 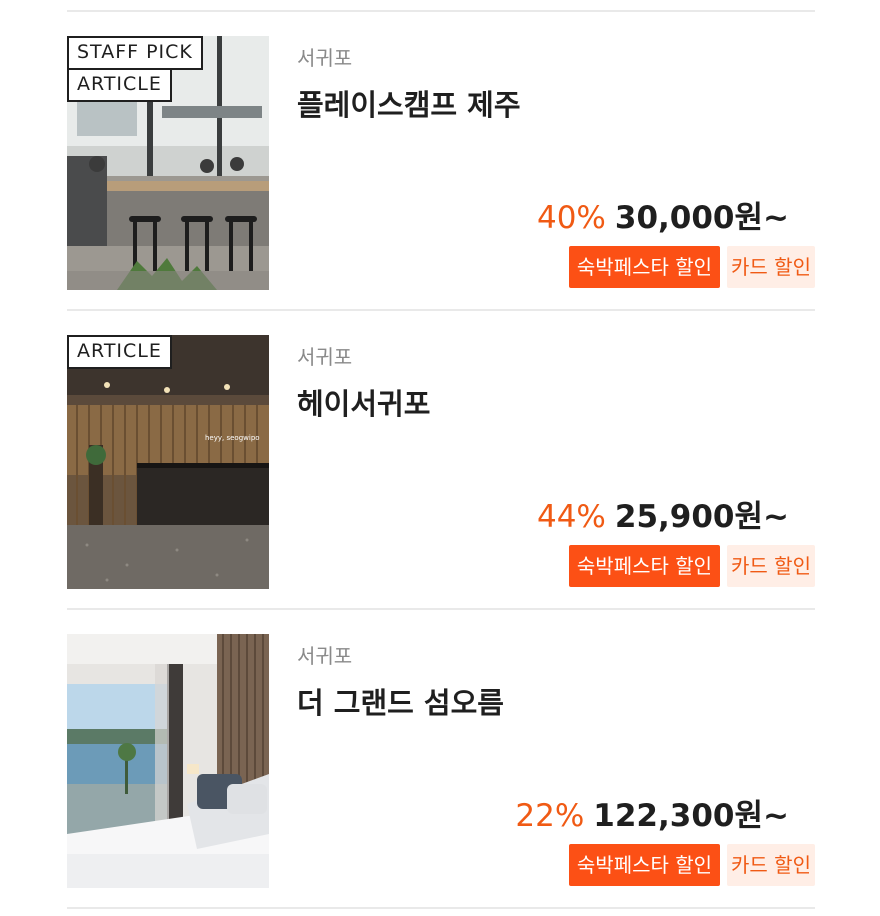 I want to click on listing-photo-bedroom, so click(x=168, y=761).